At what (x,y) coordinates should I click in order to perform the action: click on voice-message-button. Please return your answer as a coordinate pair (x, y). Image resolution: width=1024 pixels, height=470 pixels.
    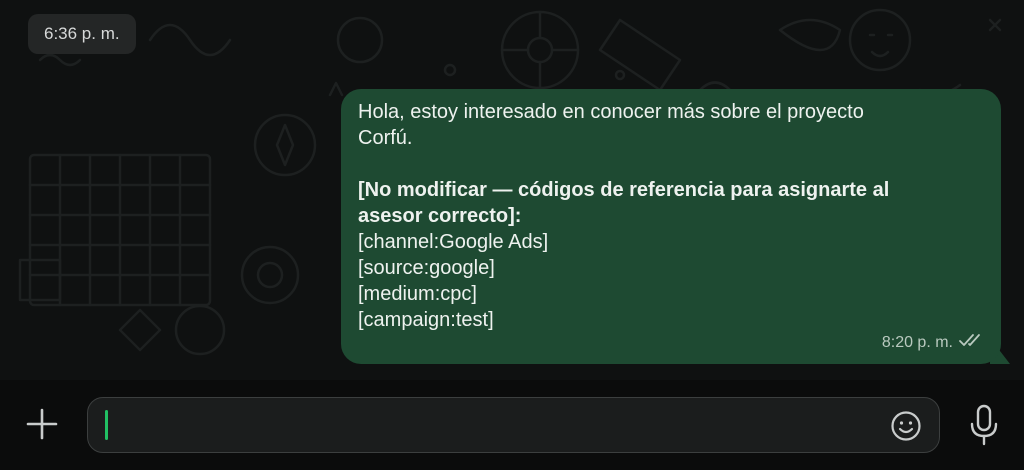
    Looking at the image, I should click on (984, 425).